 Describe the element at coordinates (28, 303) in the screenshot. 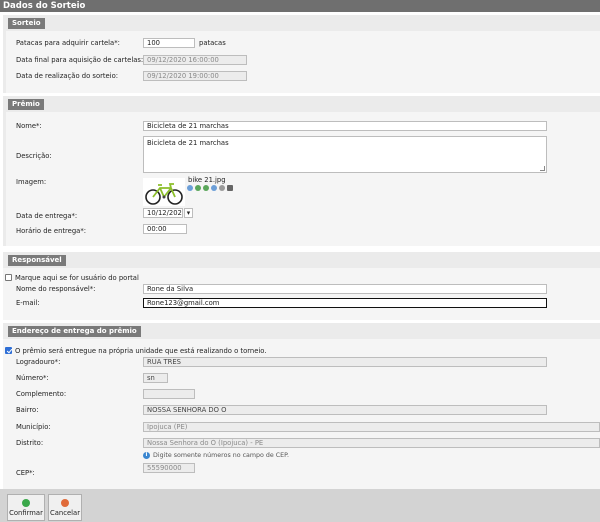

I see `email-label: E-mail:` at that location.